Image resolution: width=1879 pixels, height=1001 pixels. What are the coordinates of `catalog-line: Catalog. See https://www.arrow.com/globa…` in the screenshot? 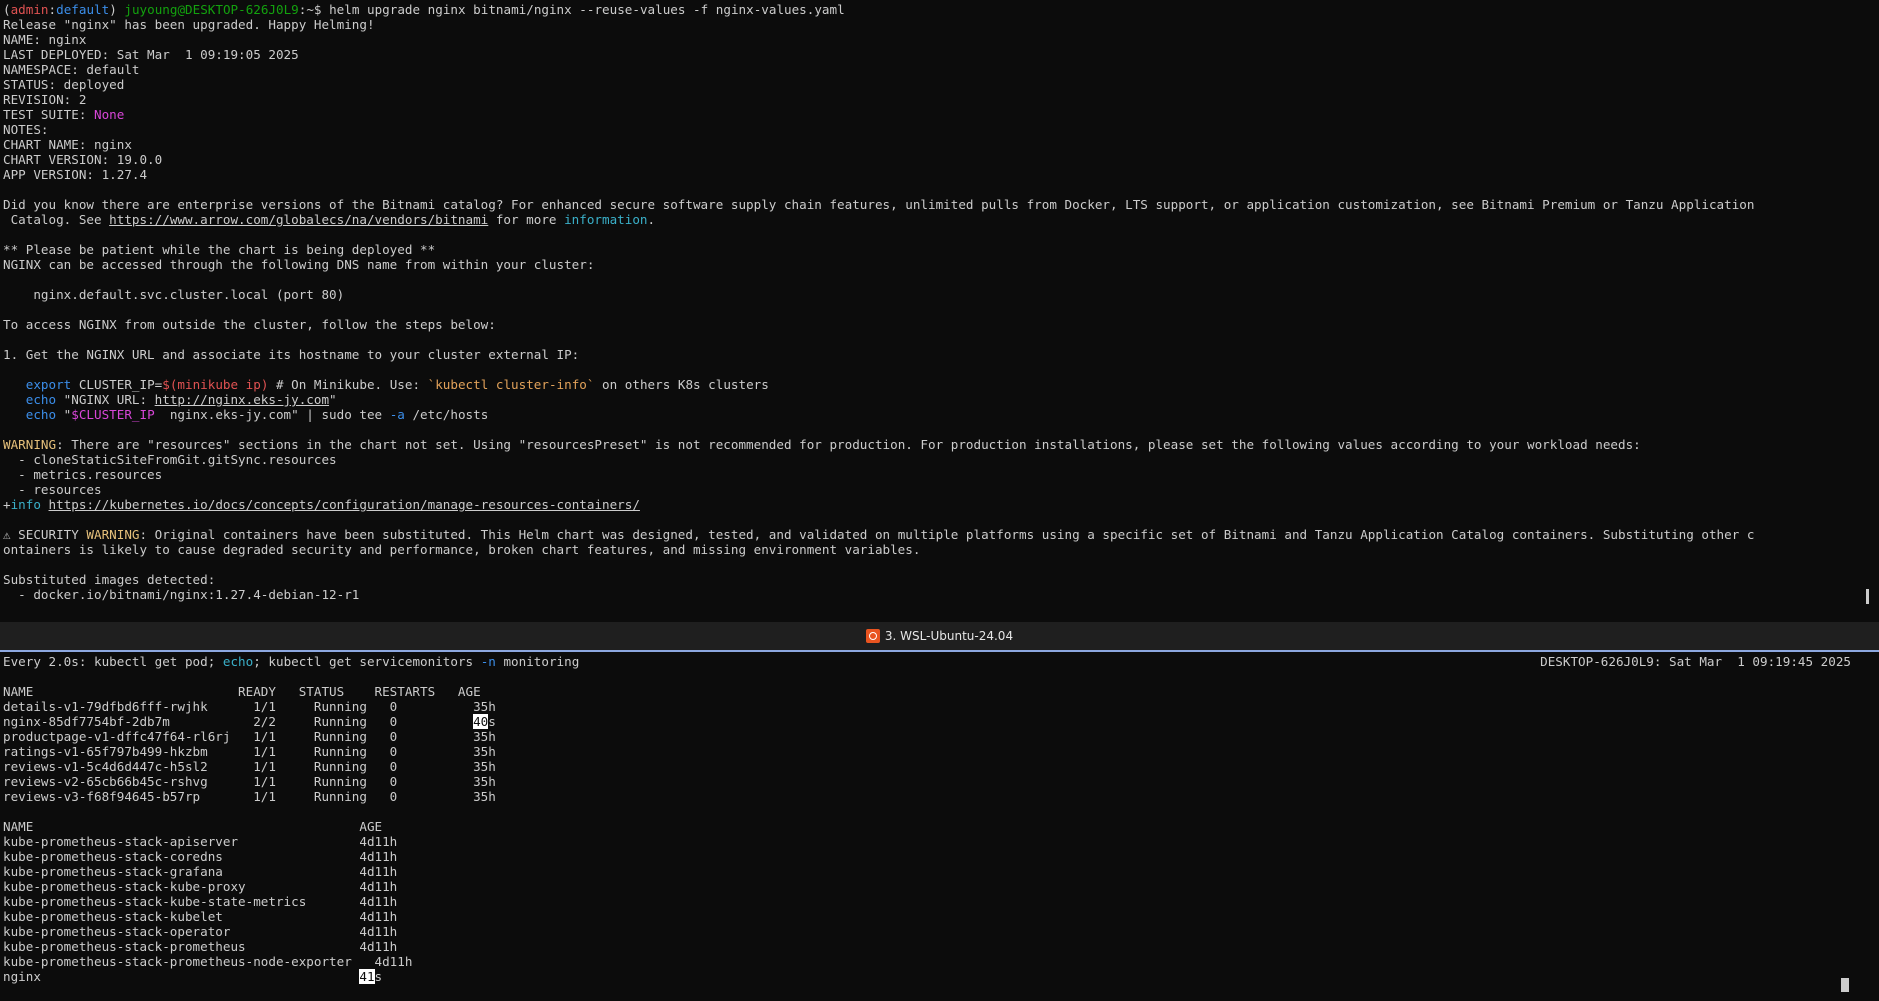 It's located at (931, 219).